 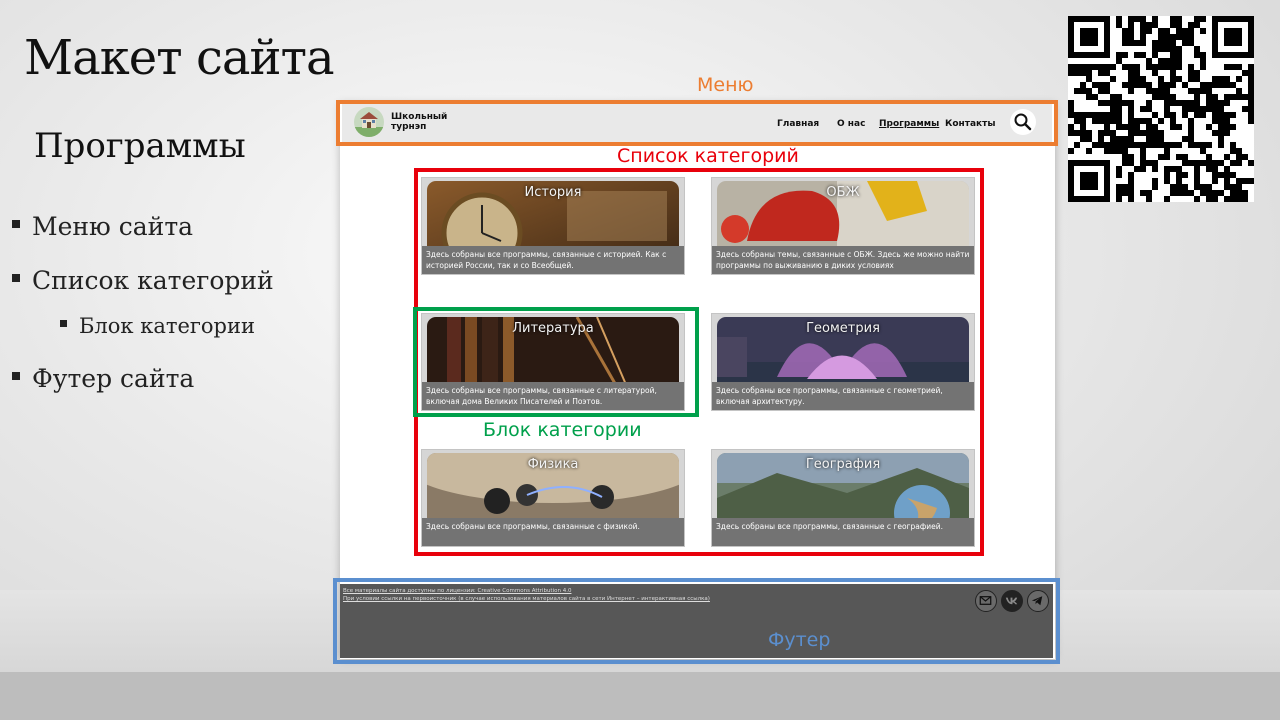 What do you see at coordinates (640, 696) in the screenshot?
I see `background-floor-edge` at bounding box center [640, 696].